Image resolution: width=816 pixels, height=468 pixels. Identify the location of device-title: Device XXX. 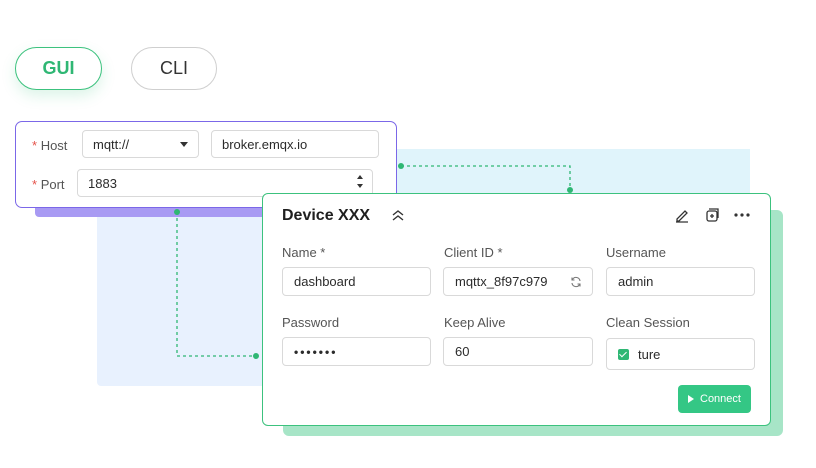
(326, 215).